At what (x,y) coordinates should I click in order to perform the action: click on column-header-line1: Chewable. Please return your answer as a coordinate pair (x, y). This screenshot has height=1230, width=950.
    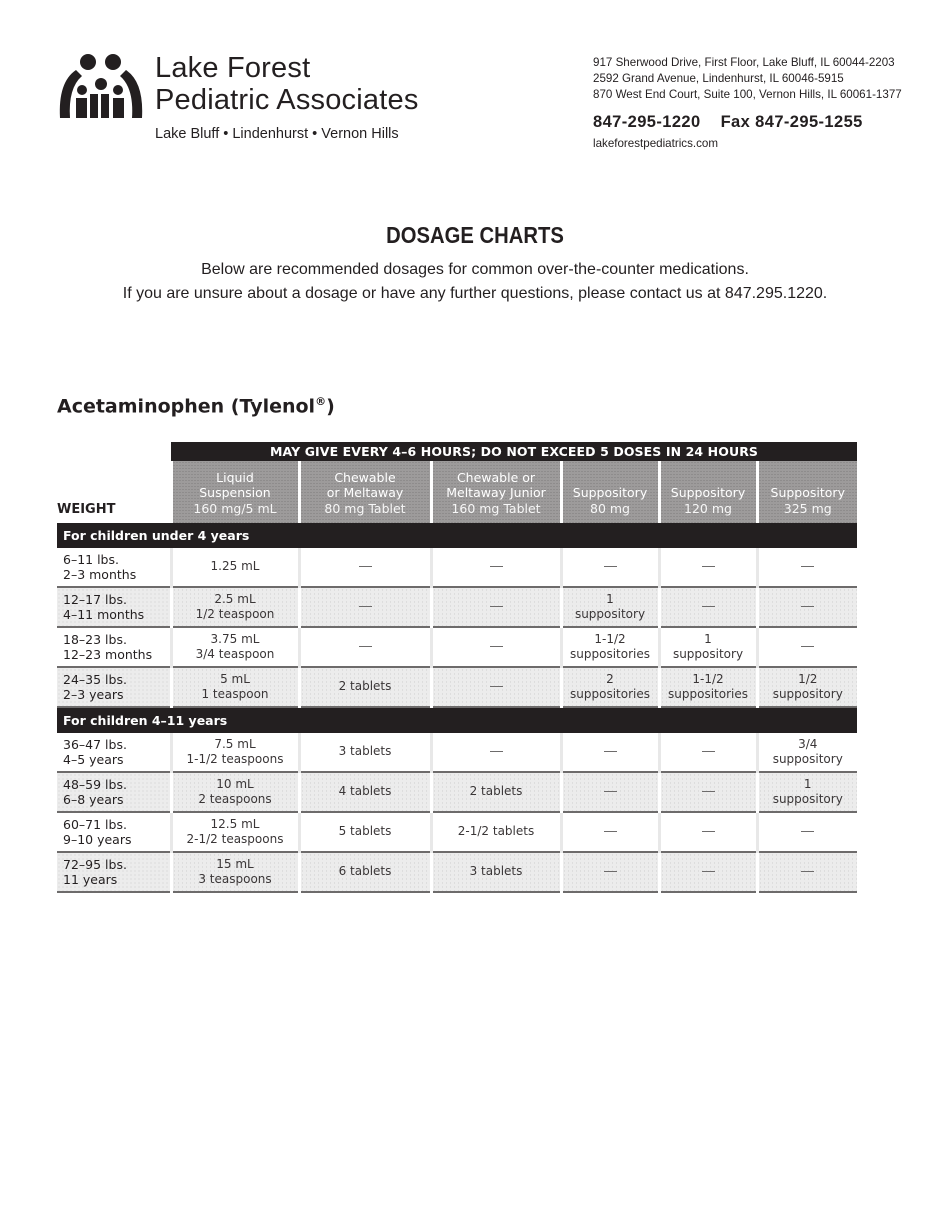
    Looking at the image, I should click on (365, 477).